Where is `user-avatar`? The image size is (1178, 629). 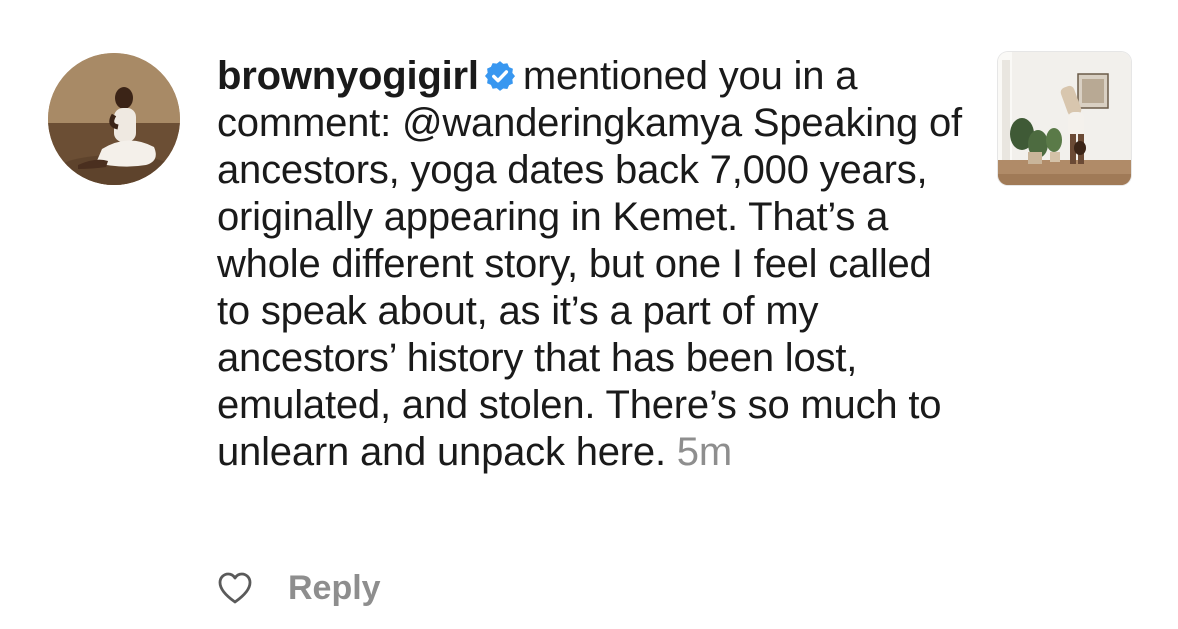 user-avatar is located at coordinates (114, 119).